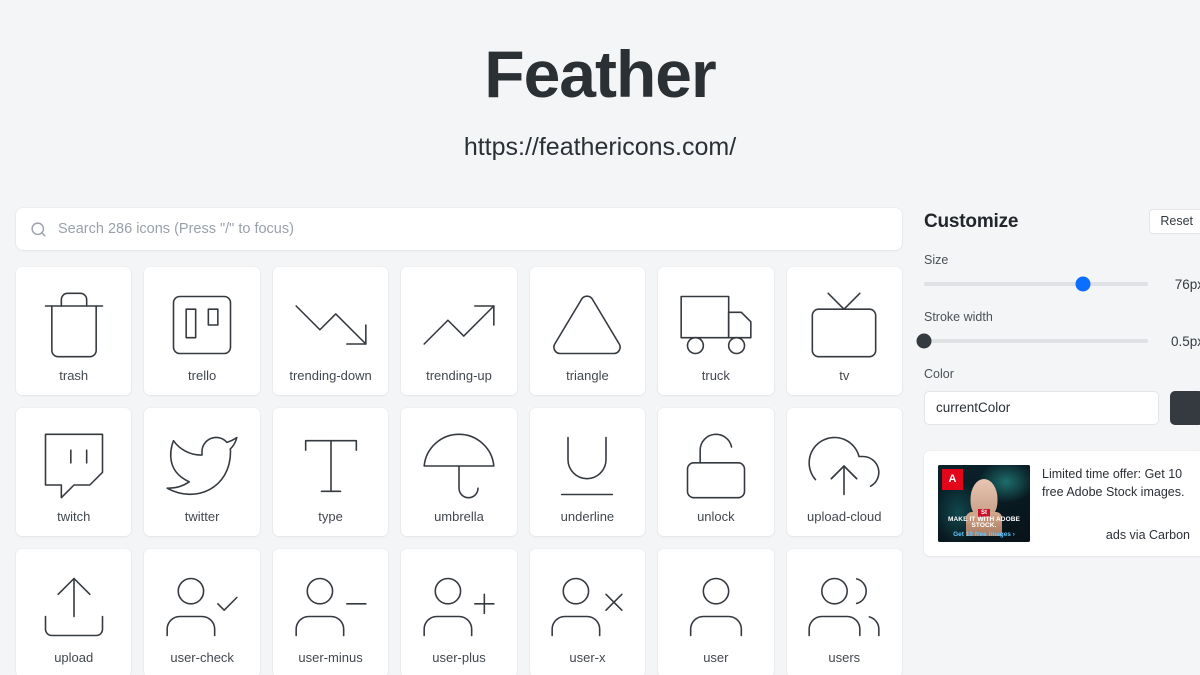 The image size is (1200, 675). I want to click on type-icon, so click(331, 466).